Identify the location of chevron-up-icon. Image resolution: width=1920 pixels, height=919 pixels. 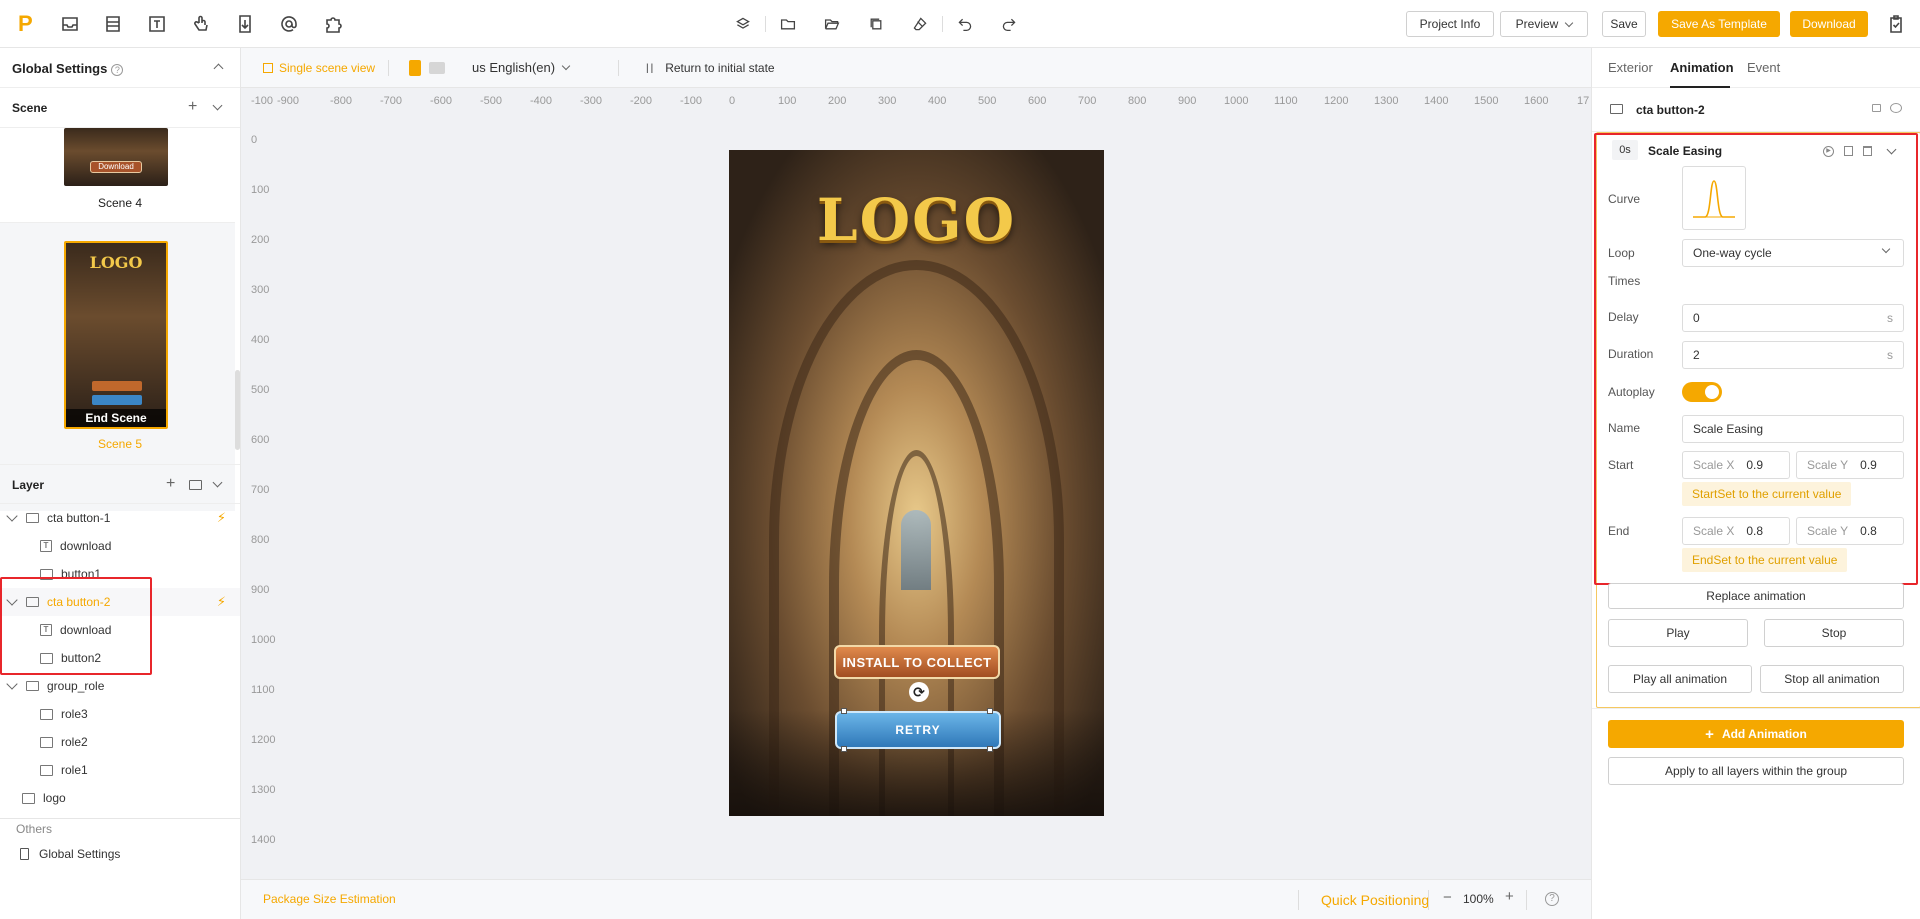
(218, 68).